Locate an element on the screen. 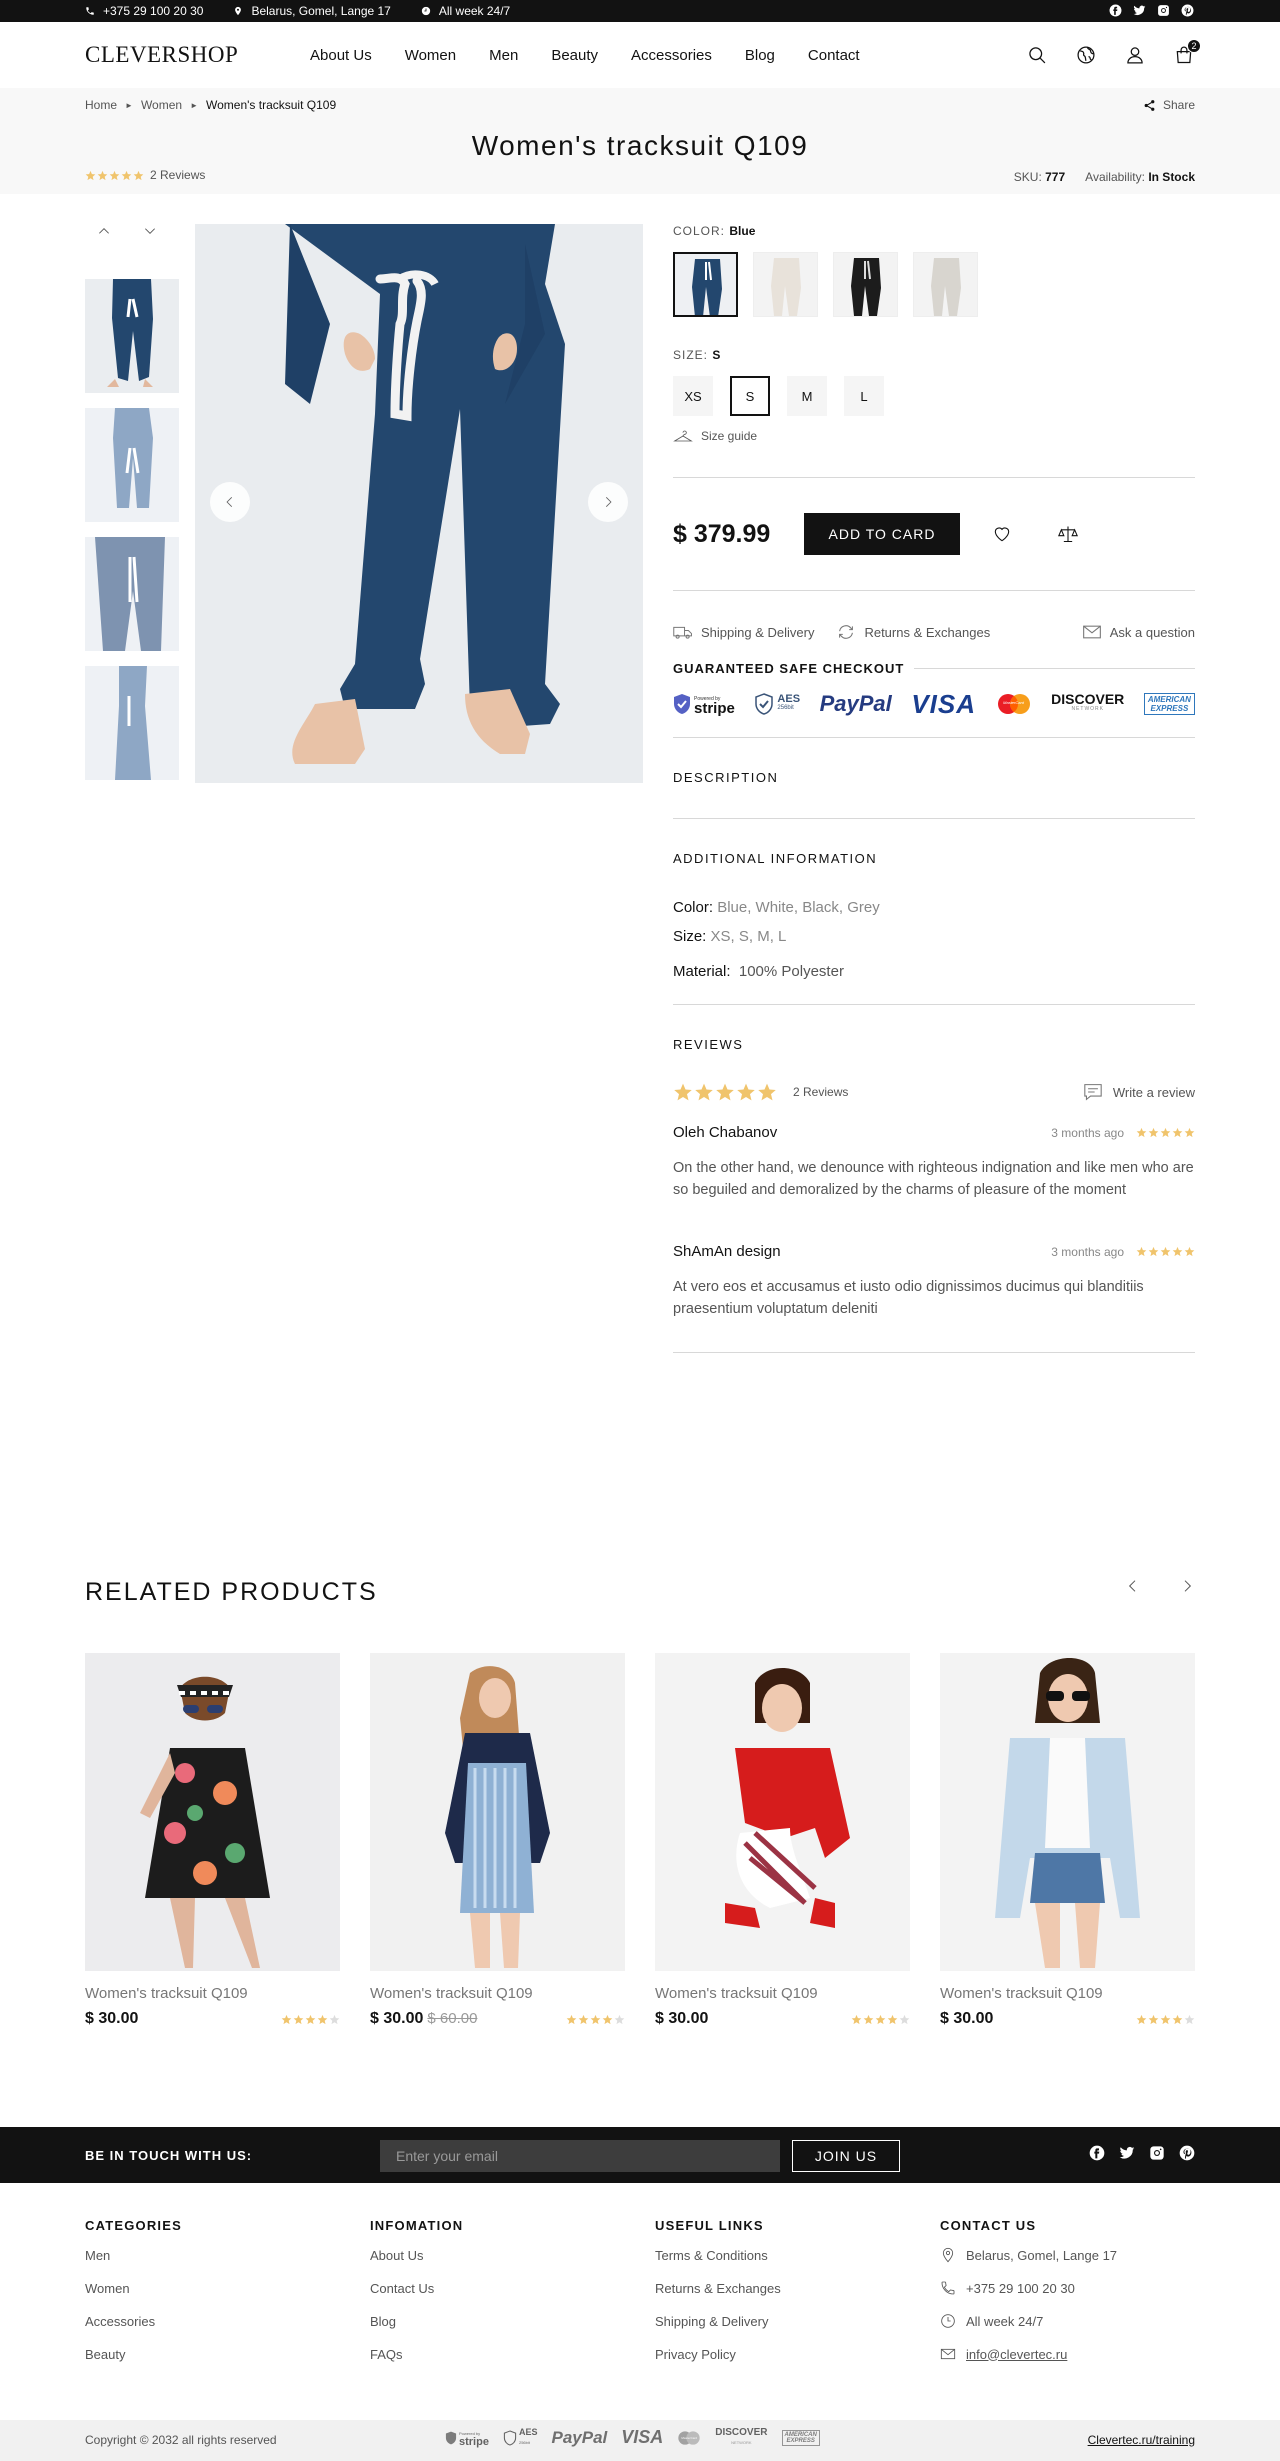 Image resolution: width=1280 pixels, height=2461 pixels. image-prev-button is located at coordinates (230, 502).